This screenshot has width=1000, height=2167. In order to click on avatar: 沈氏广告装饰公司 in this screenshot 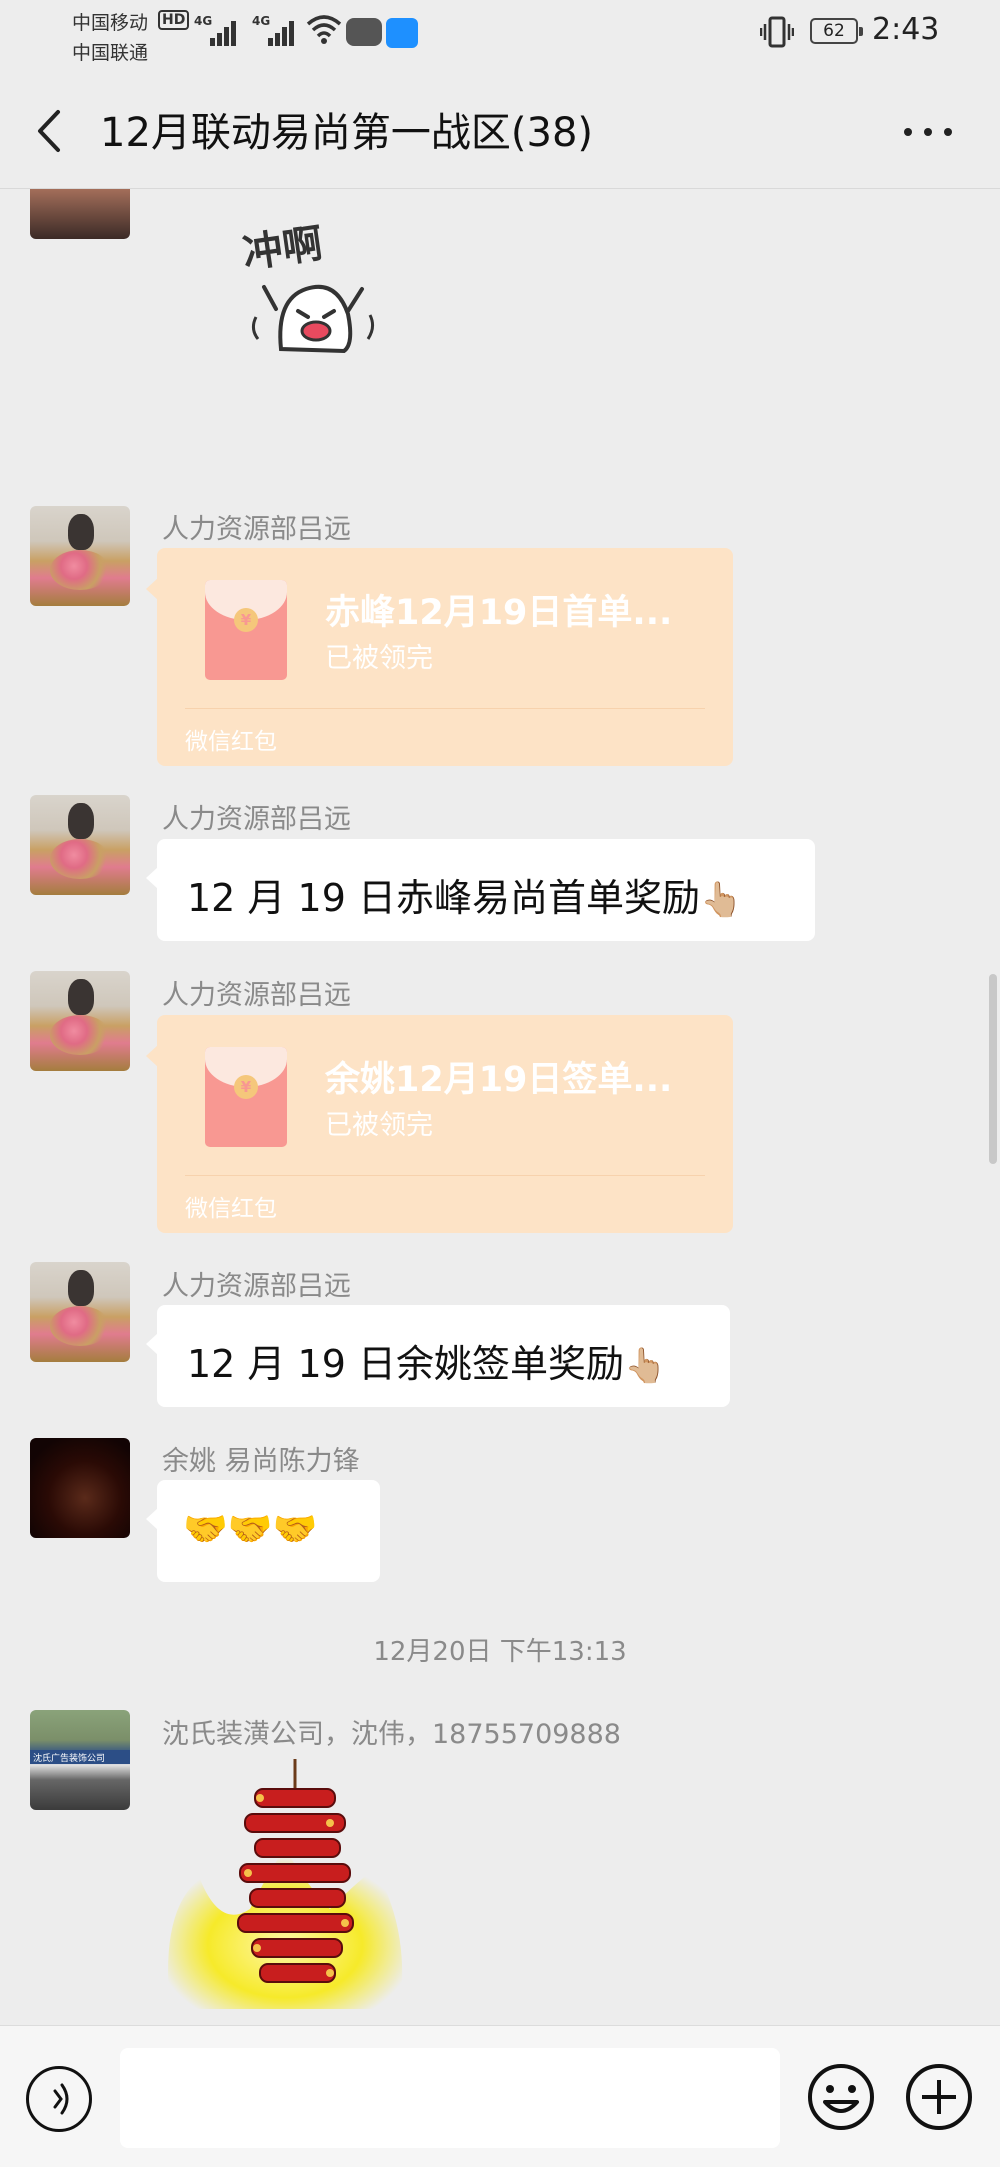, I will do `click(80, 1760)`.